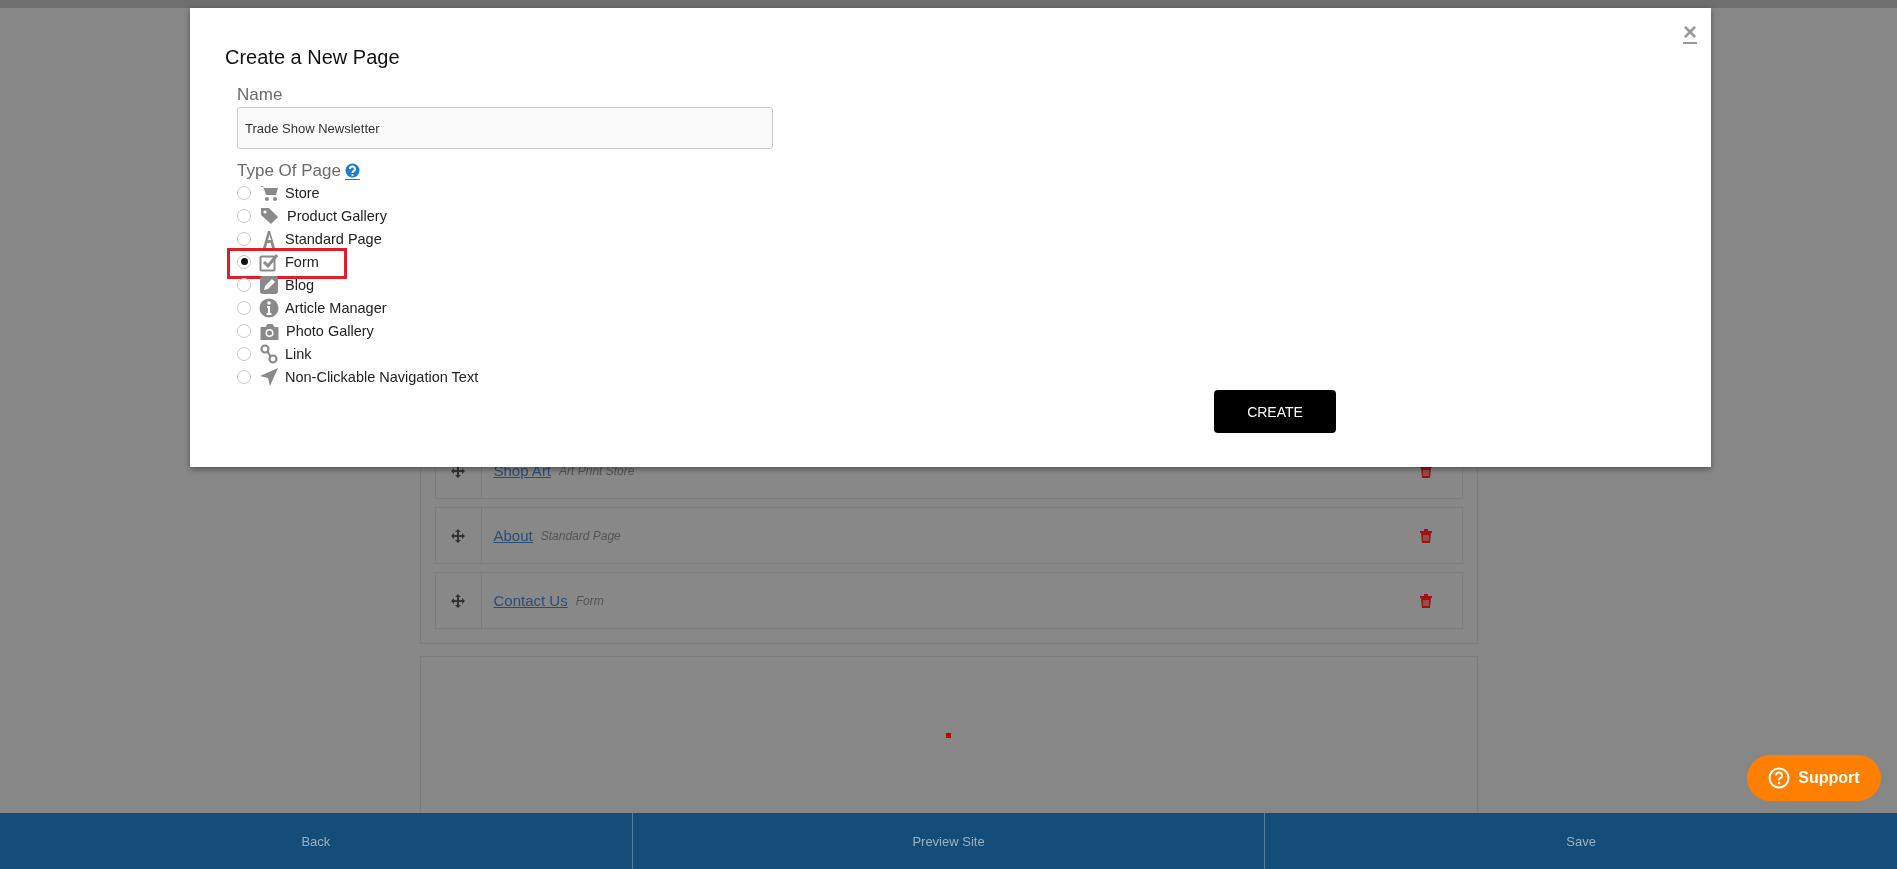 The image size is (1897, 869). Describe the element at coordinates (269, 284) in the screenshot. I see `pencil-icon` at that location.